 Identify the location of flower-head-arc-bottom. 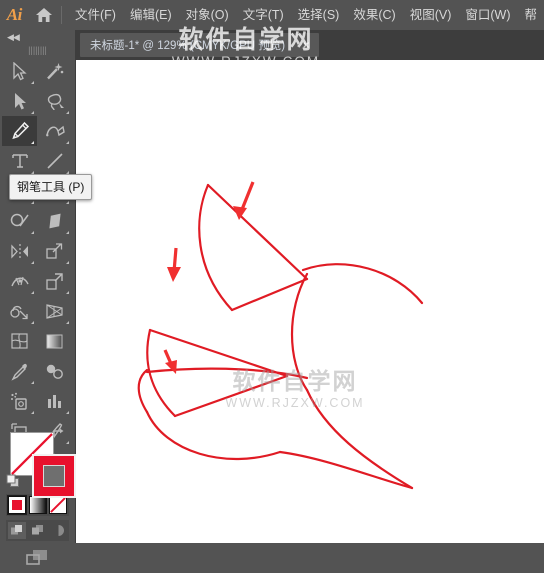
(346, 470).